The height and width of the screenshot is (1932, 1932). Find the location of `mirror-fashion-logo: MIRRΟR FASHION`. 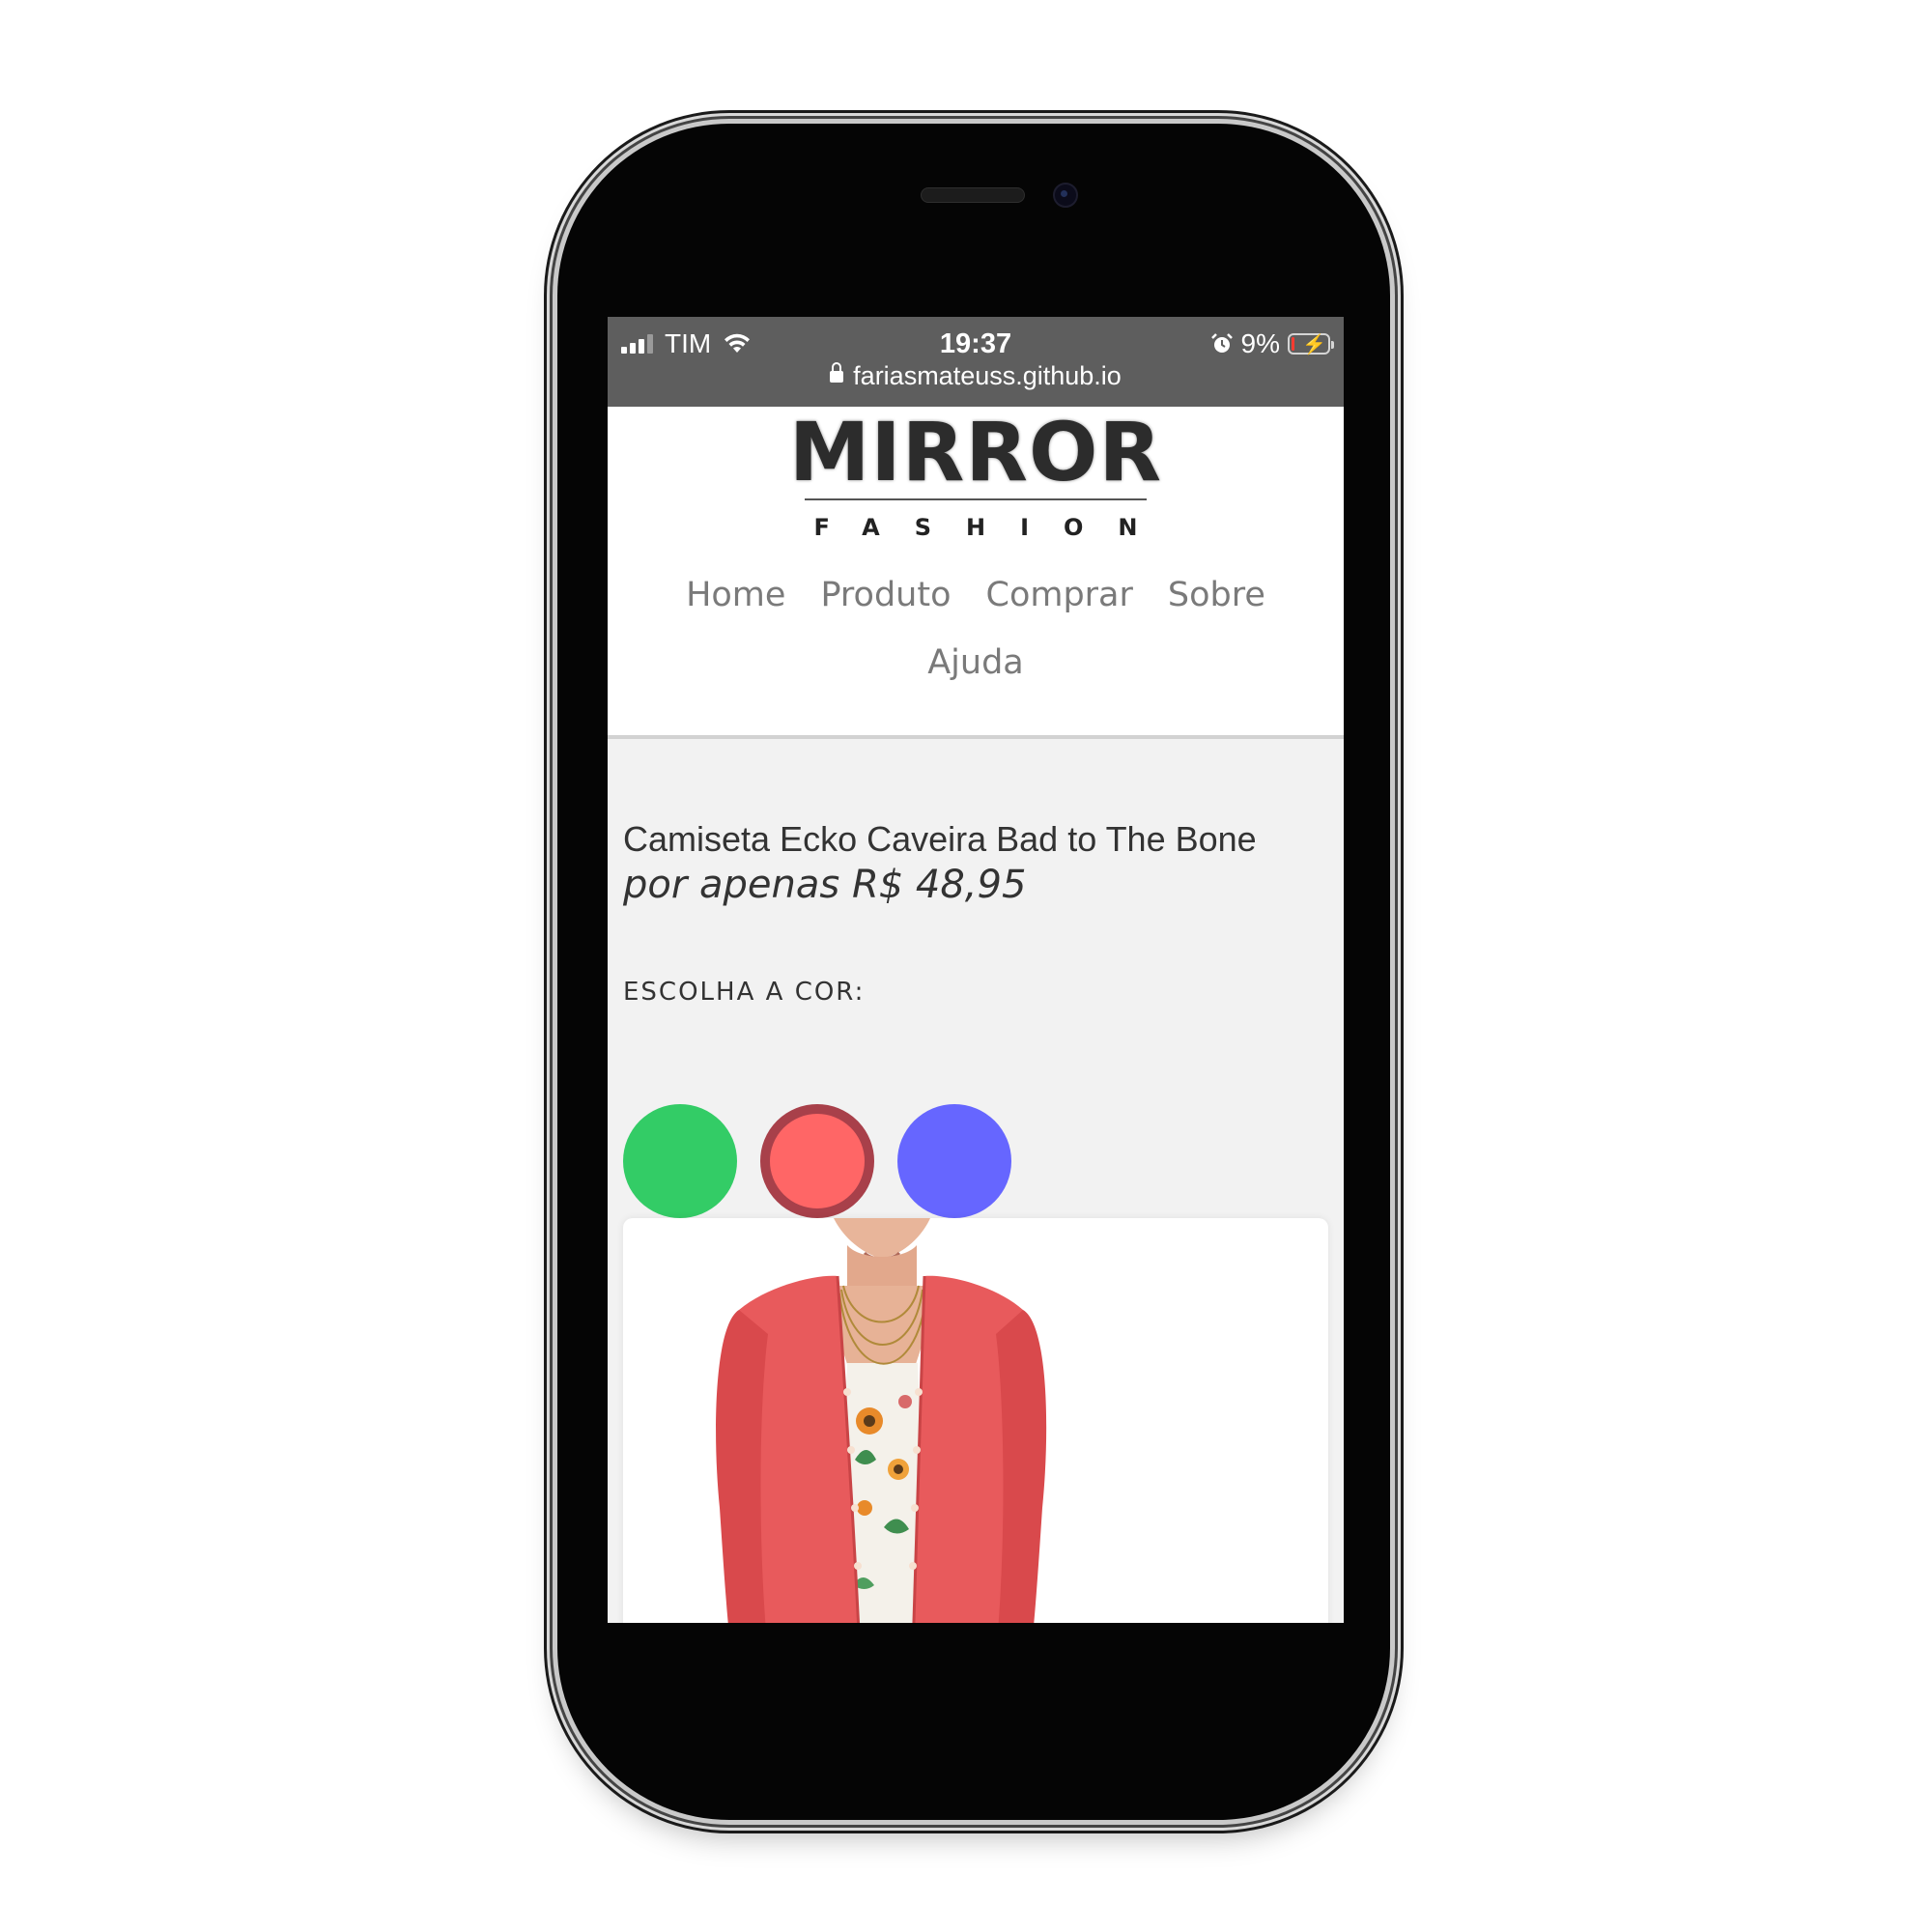

mirror-fashion-logo: MIRRΟR FASHION is located at coordinates (976, 475).